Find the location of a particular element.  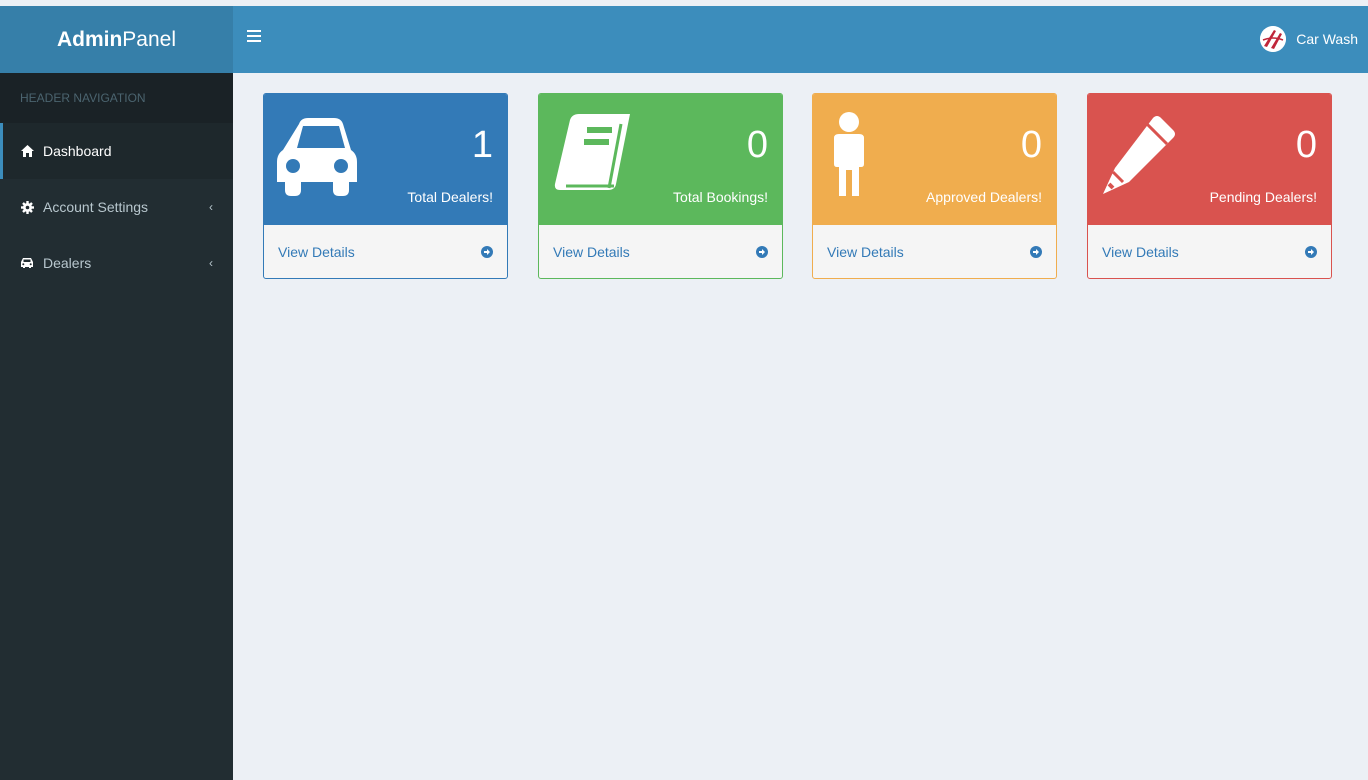

sidebar-header: HEADER NAVIGATION is located at coordinates (116, 98).